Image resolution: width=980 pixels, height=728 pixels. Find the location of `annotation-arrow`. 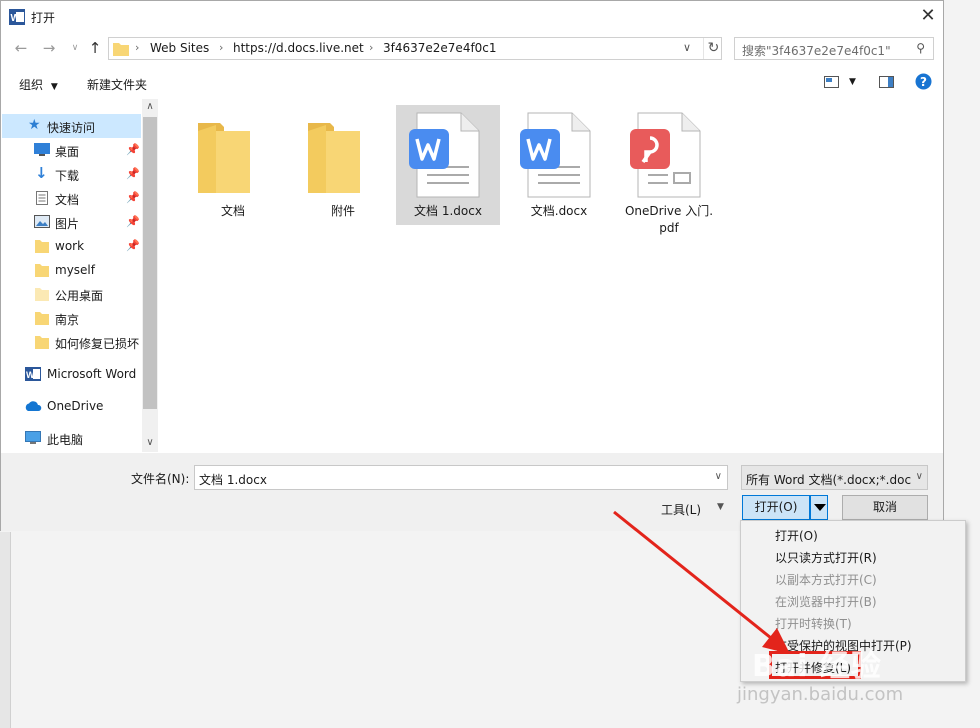

annotation-arrow is located at coordinates (701, 582).